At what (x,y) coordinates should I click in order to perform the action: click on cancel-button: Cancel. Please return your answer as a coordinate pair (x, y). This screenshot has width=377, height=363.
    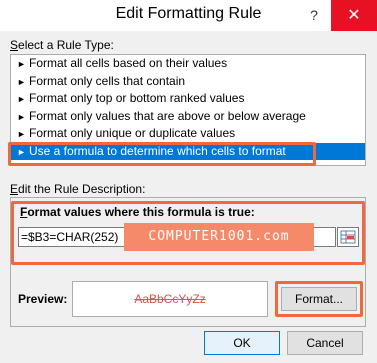
    Looking at the image, I should click on (325, 343).